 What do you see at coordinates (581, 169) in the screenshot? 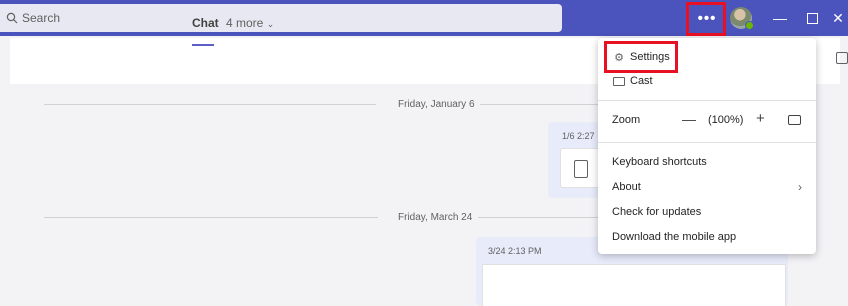
I see `file-icon` at bounding box center [581, 169].